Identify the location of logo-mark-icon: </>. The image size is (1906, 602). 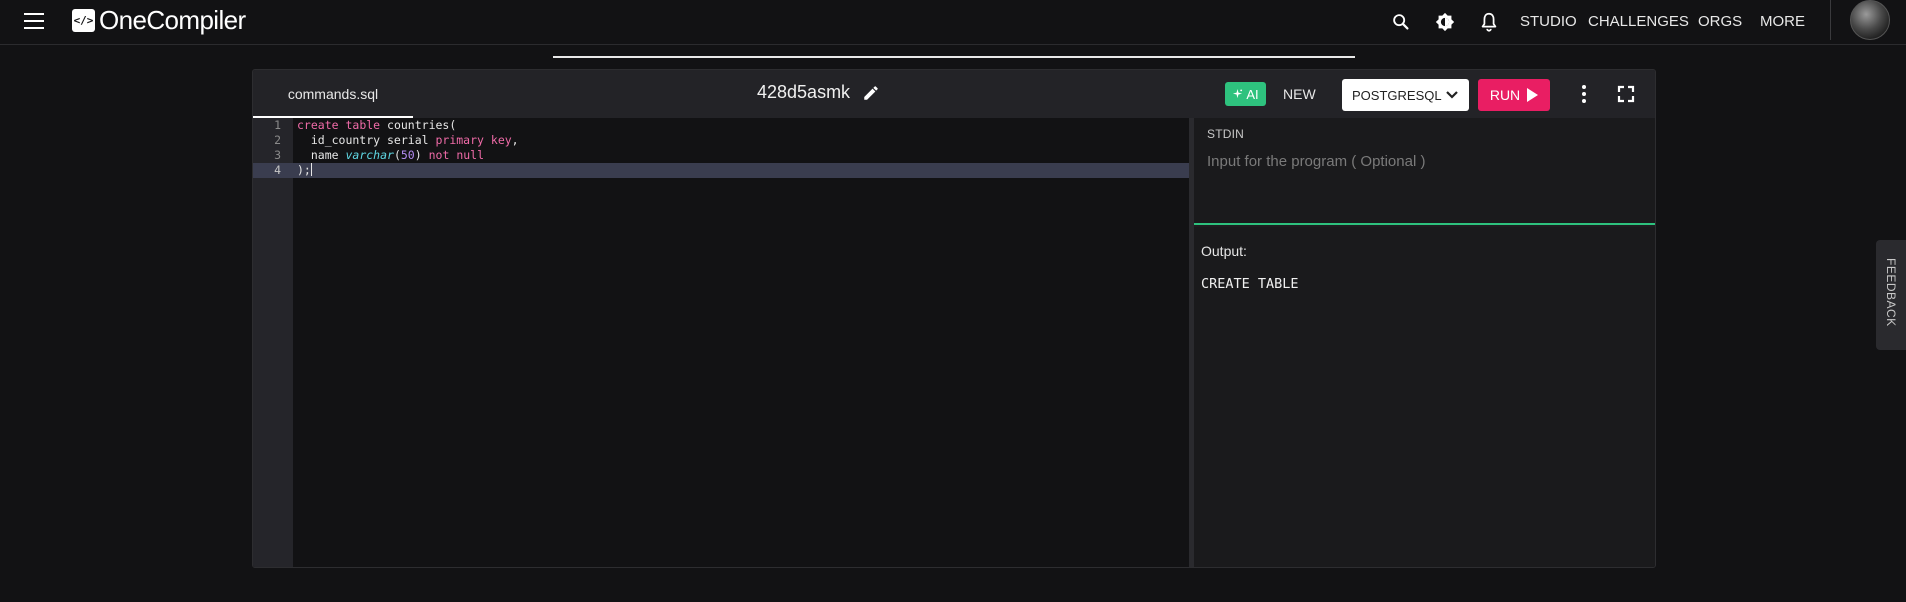
(83, 20).